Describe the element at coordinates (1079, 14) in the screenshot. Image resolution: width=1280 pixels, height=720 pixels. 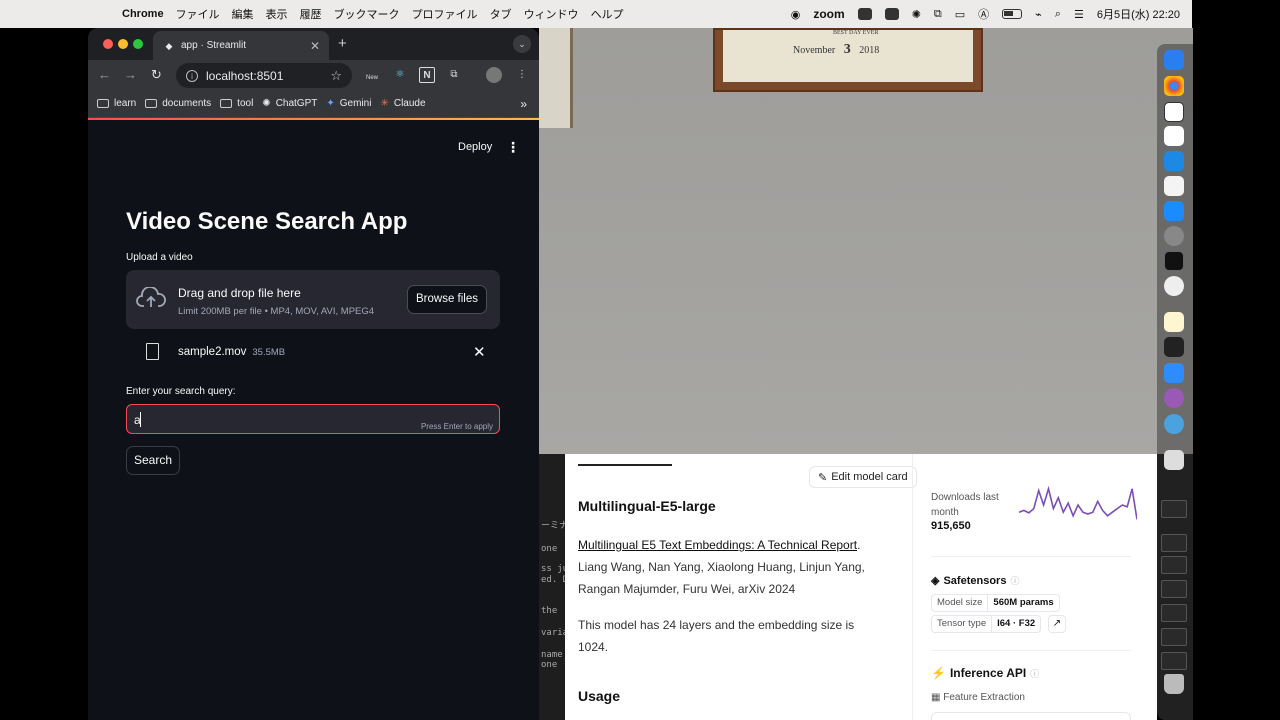
I see `control-center-icon: ☰` at that location.